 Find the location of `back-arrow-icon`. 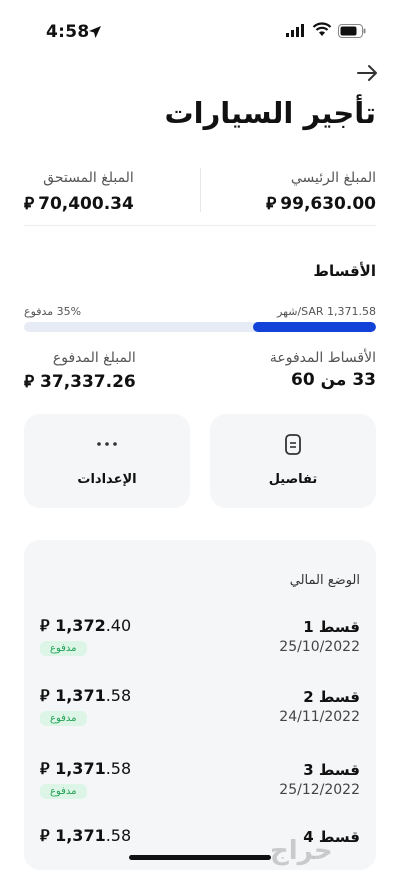

back-arrow-icon is located at coordinates (367, 73).